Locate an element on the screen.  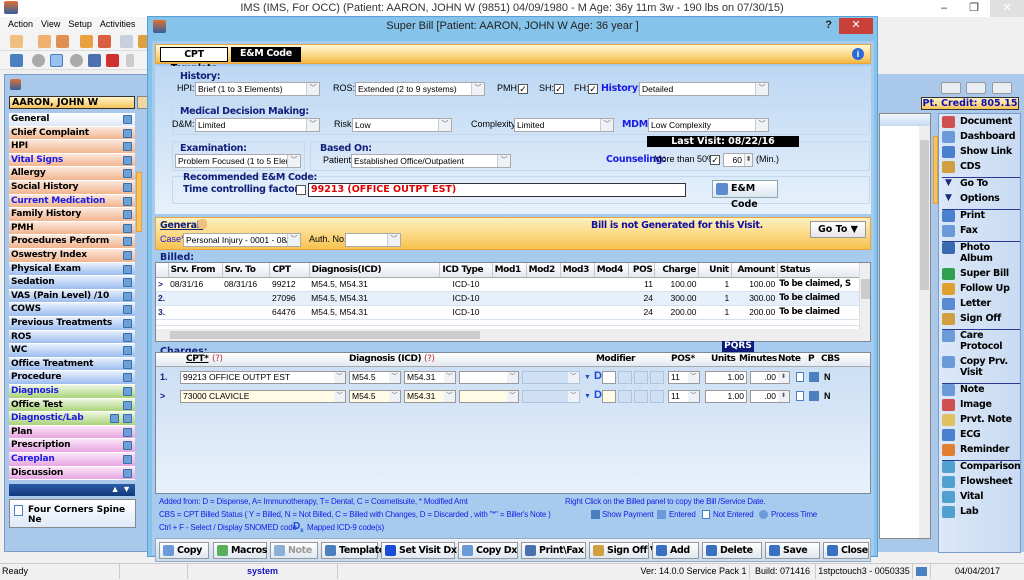
remove-circle-icon is located at coordinates (76, 60).